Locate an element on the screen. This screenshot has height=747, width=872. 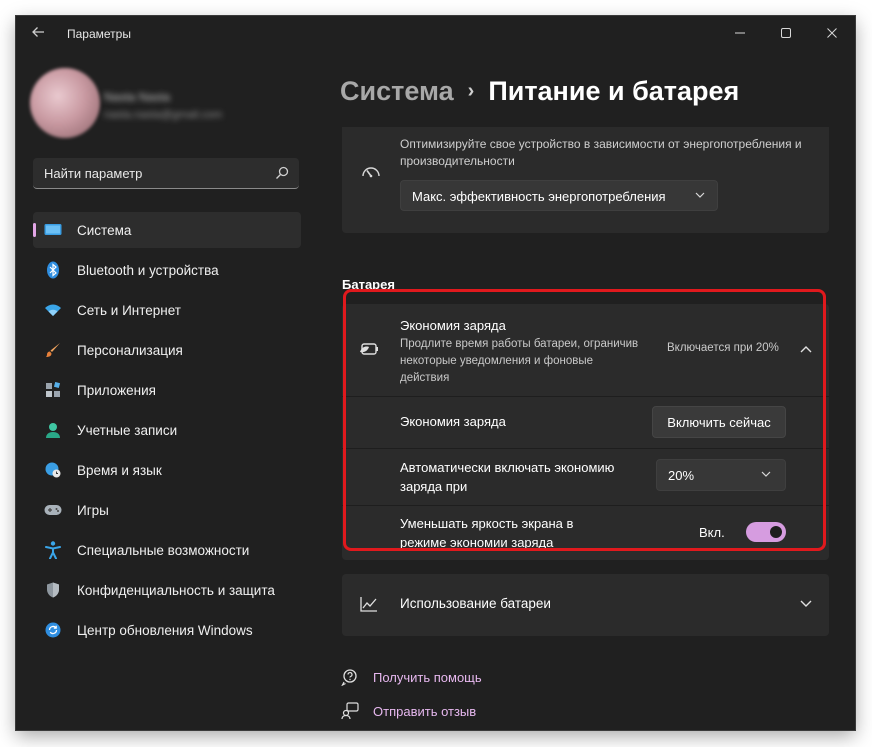
chevron-up-icon is located at coordinates (806, 349).